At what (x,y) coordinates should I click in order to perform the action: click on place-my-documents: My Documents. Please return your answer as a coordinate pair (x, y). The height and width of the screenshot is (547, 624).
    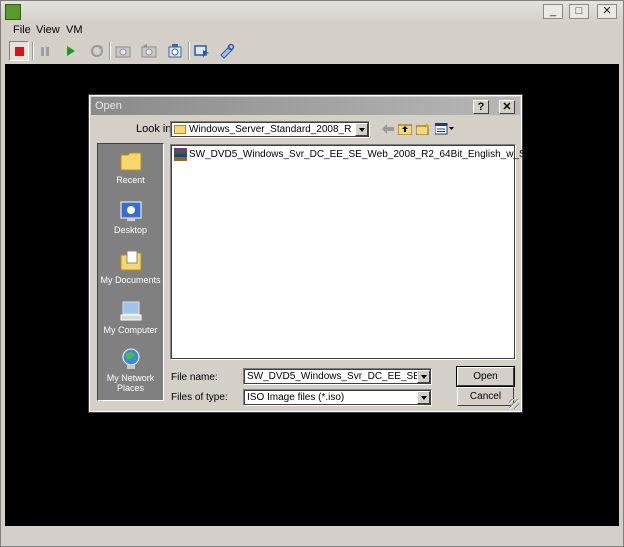
    Looking at the image, I should click on (130, 267).